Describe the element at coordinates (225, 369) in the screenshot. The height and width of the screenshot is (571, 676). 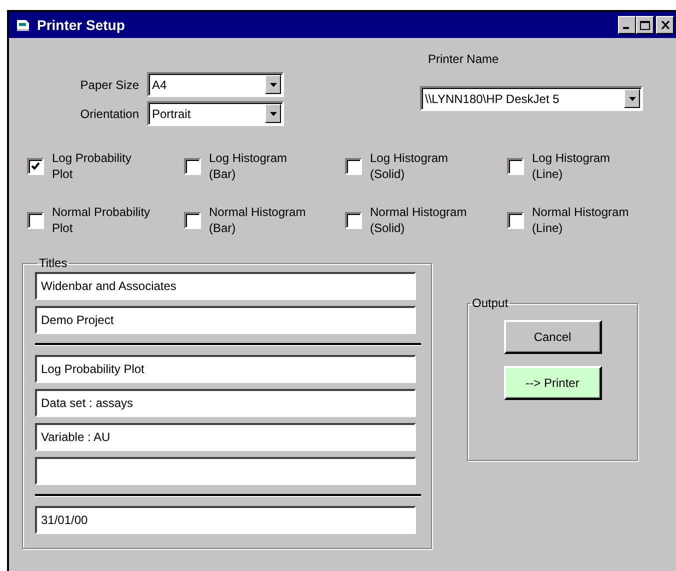
I see `title-field: Log Probability Plot` at that location.